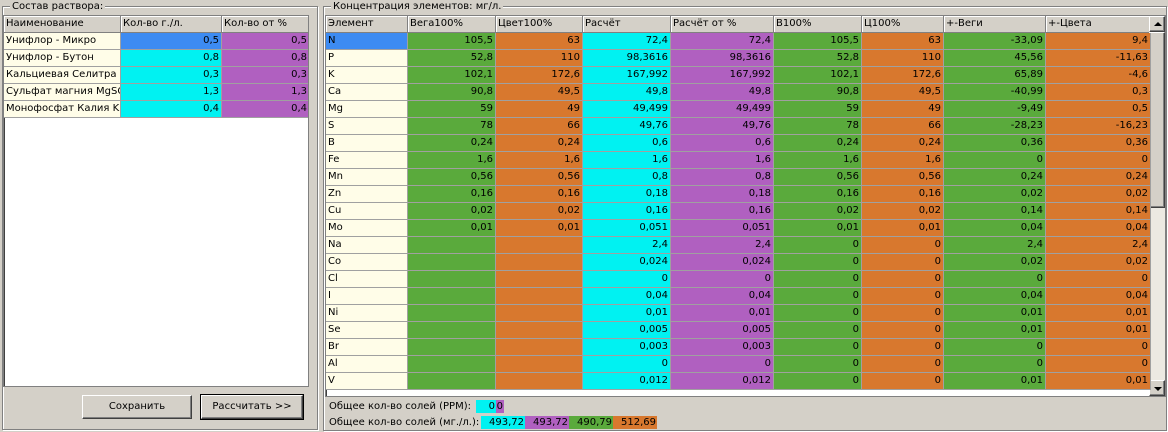 This screenshot has height=432, width=1168. Describe the element at coordinates (367, 177) in the screenshot. I see `element-name-cell: Mn` at that location.